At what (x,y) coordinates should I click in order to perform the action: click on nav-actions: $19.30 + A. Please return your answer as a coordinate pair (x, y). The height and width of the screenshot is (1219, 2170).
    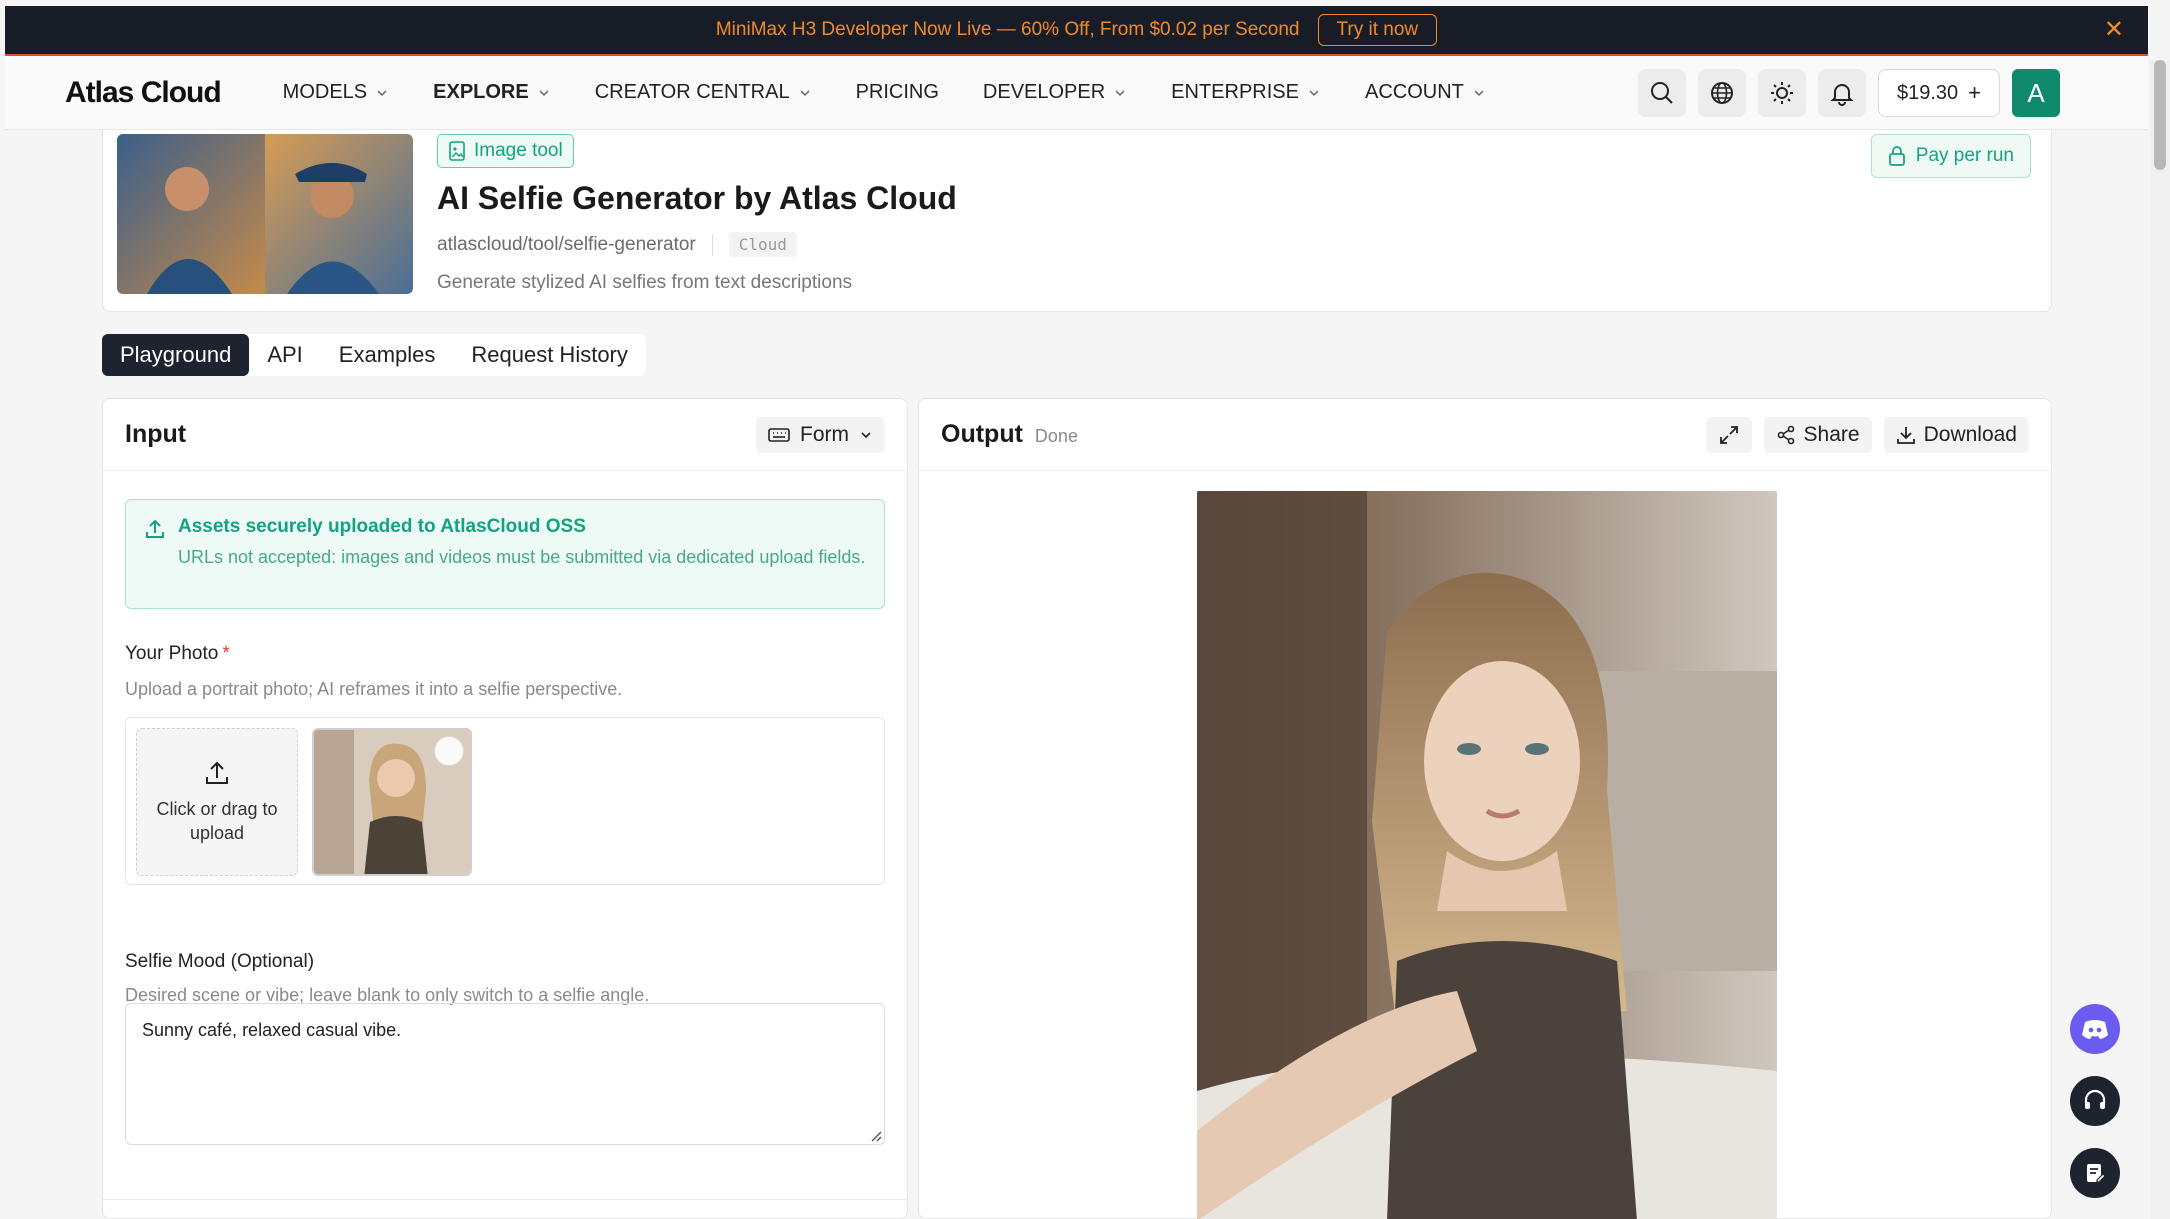
    Looking at the image, I should click on (1848, 93).